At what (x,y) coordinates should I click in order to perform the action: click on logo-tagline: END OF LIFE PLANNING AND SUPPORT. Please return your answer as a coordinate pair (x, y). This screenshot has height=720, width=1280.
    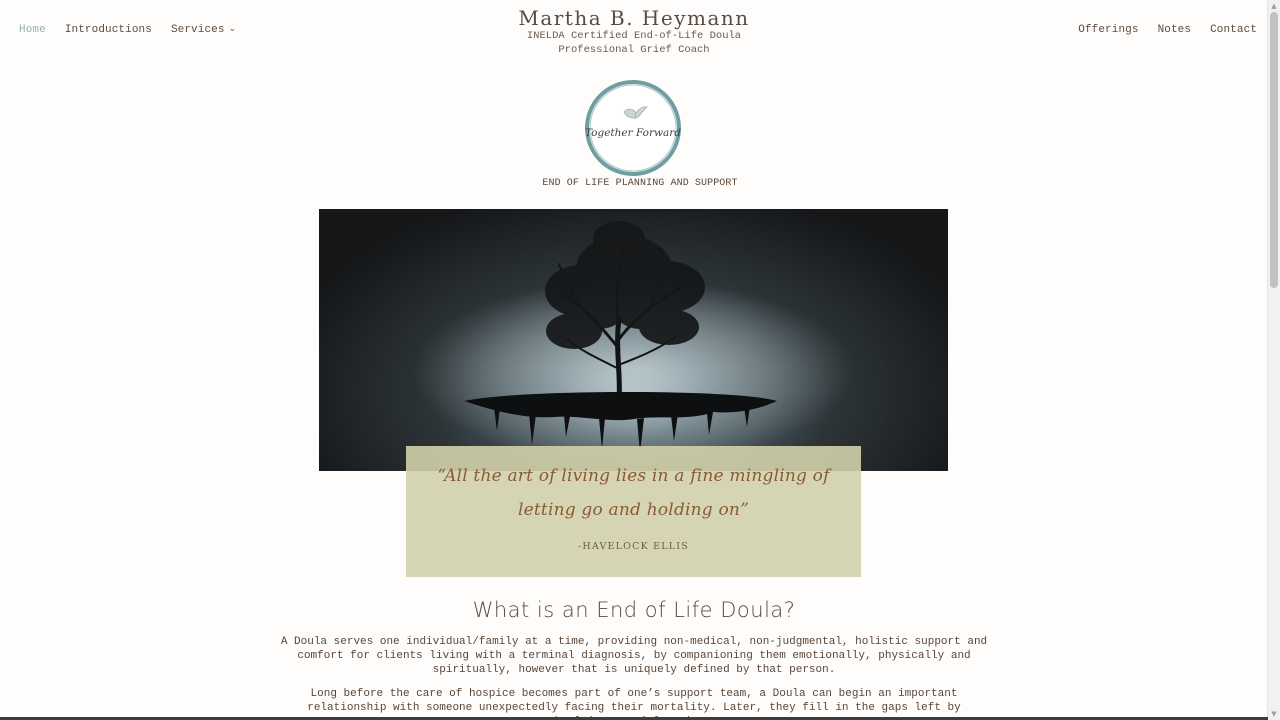
    Looking at the image, I should click on (640, 183).